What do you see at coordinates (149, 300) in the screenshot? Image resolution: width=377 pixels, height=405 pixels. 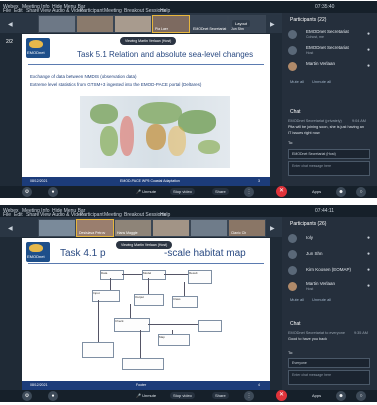 I see `flow-box: Output` at bounding box center [149, 300].